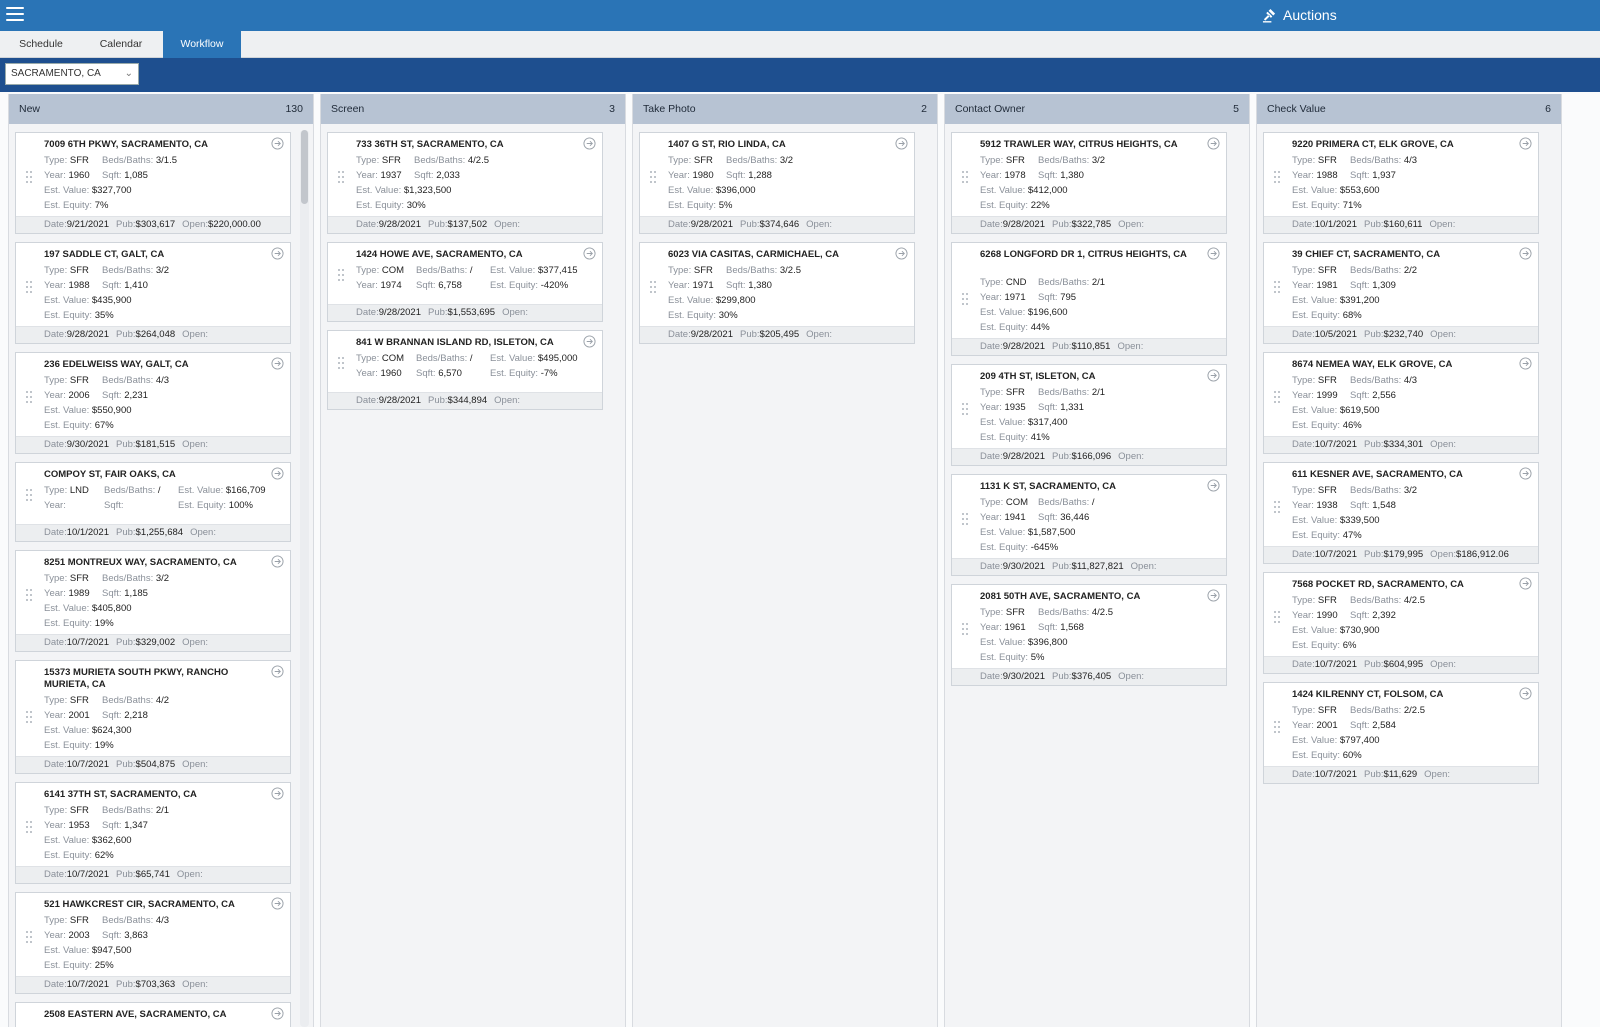 The width and height of the screenshot is (1600, 1027). I want to click on est-value: Est. Value: $624,300, so click(88, 731).